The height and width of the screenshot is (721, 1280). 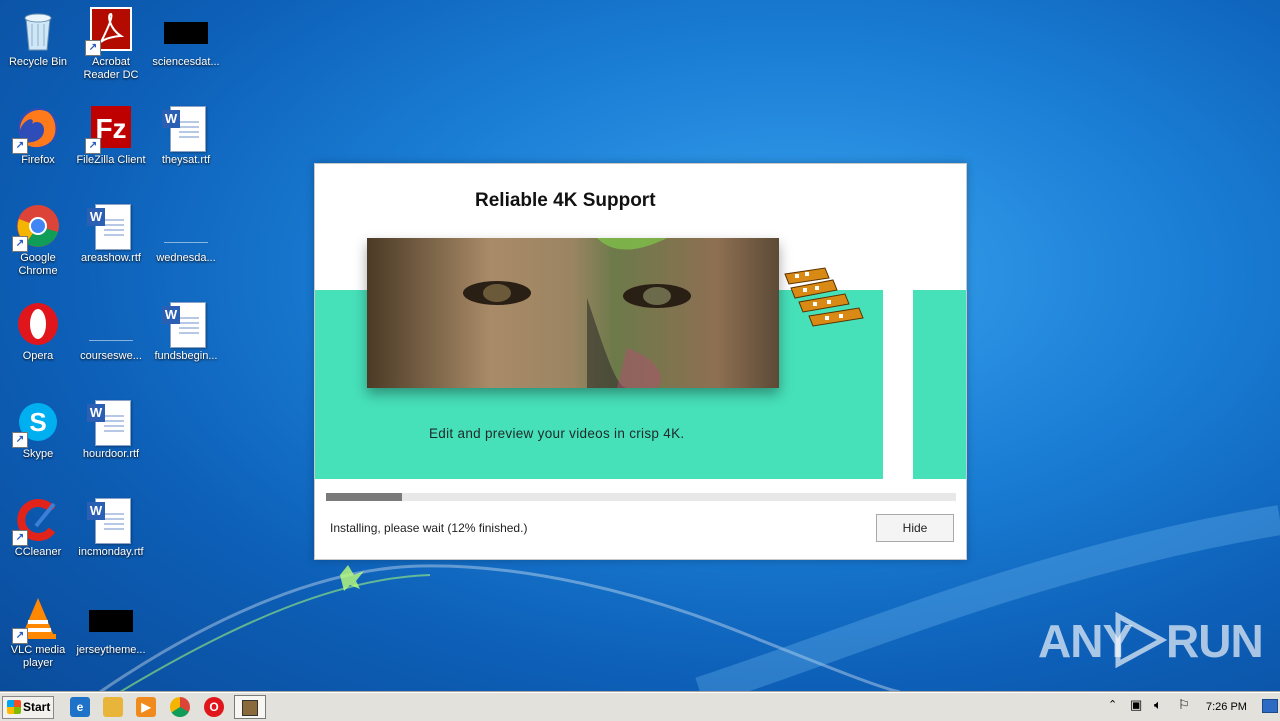 I want to click on slide-title: Reliable 4K Support, so click(x=565, y=200).